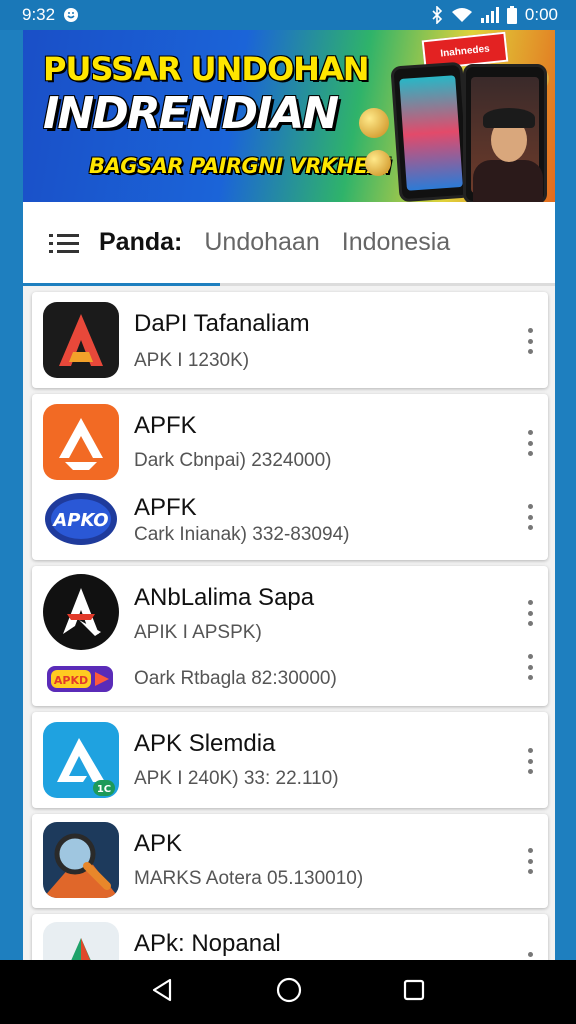 The height and width of the screenshot is (1024, 576). I want to click on app-title: APK Slemdia, so click(205, 743).